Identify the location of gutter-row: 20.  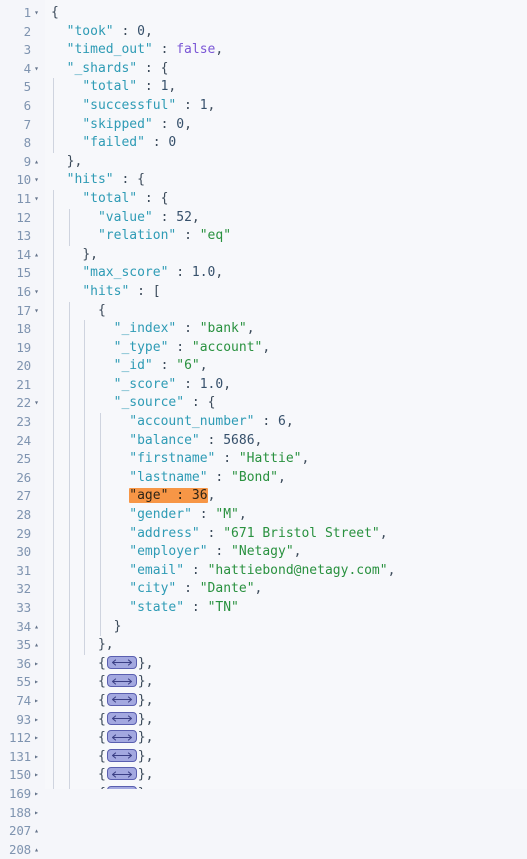
(22, 366).